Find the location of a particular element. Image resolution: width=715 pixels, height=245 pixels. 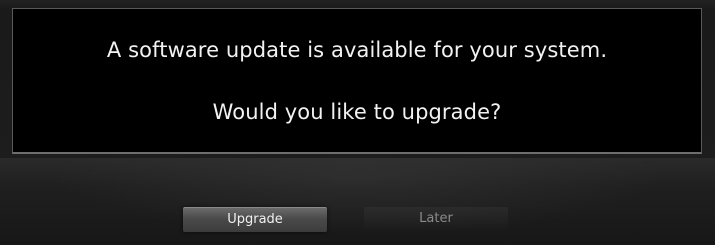

upgrade-question: Would you like to upgrade? is located at coordinates (357, 112).